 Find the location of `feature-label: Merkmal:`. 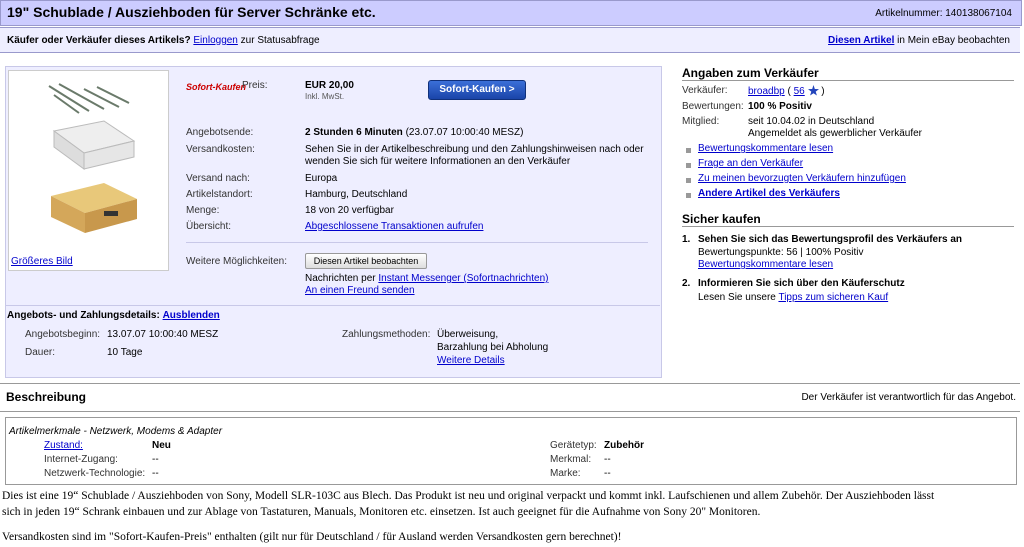

feature-label: Merkmal: is located at coordinates (571, 459).